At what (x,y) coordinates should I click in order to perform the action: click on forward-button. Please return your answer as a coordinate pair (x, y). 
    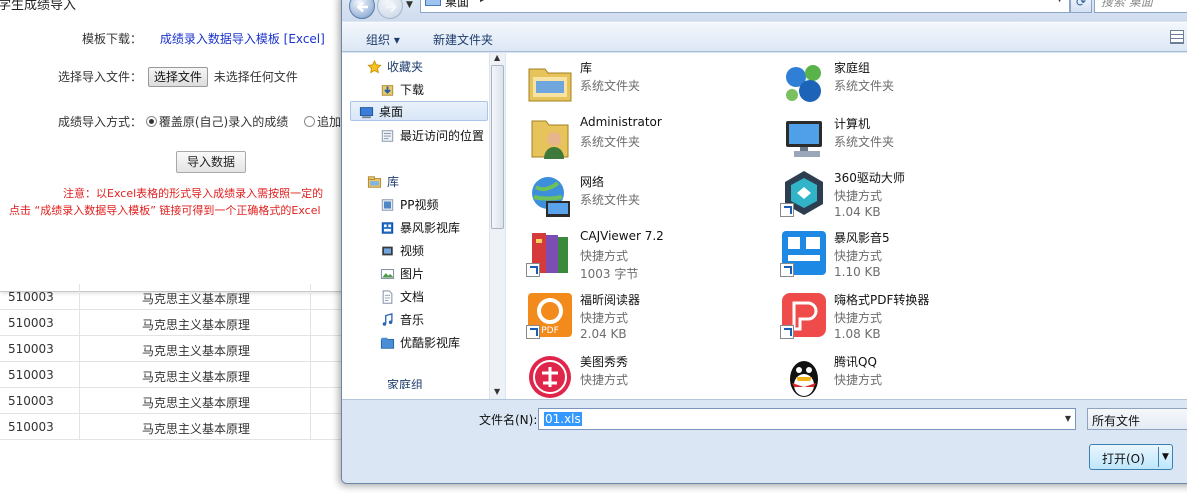
    Looking at the image, I should click on (390, 9).